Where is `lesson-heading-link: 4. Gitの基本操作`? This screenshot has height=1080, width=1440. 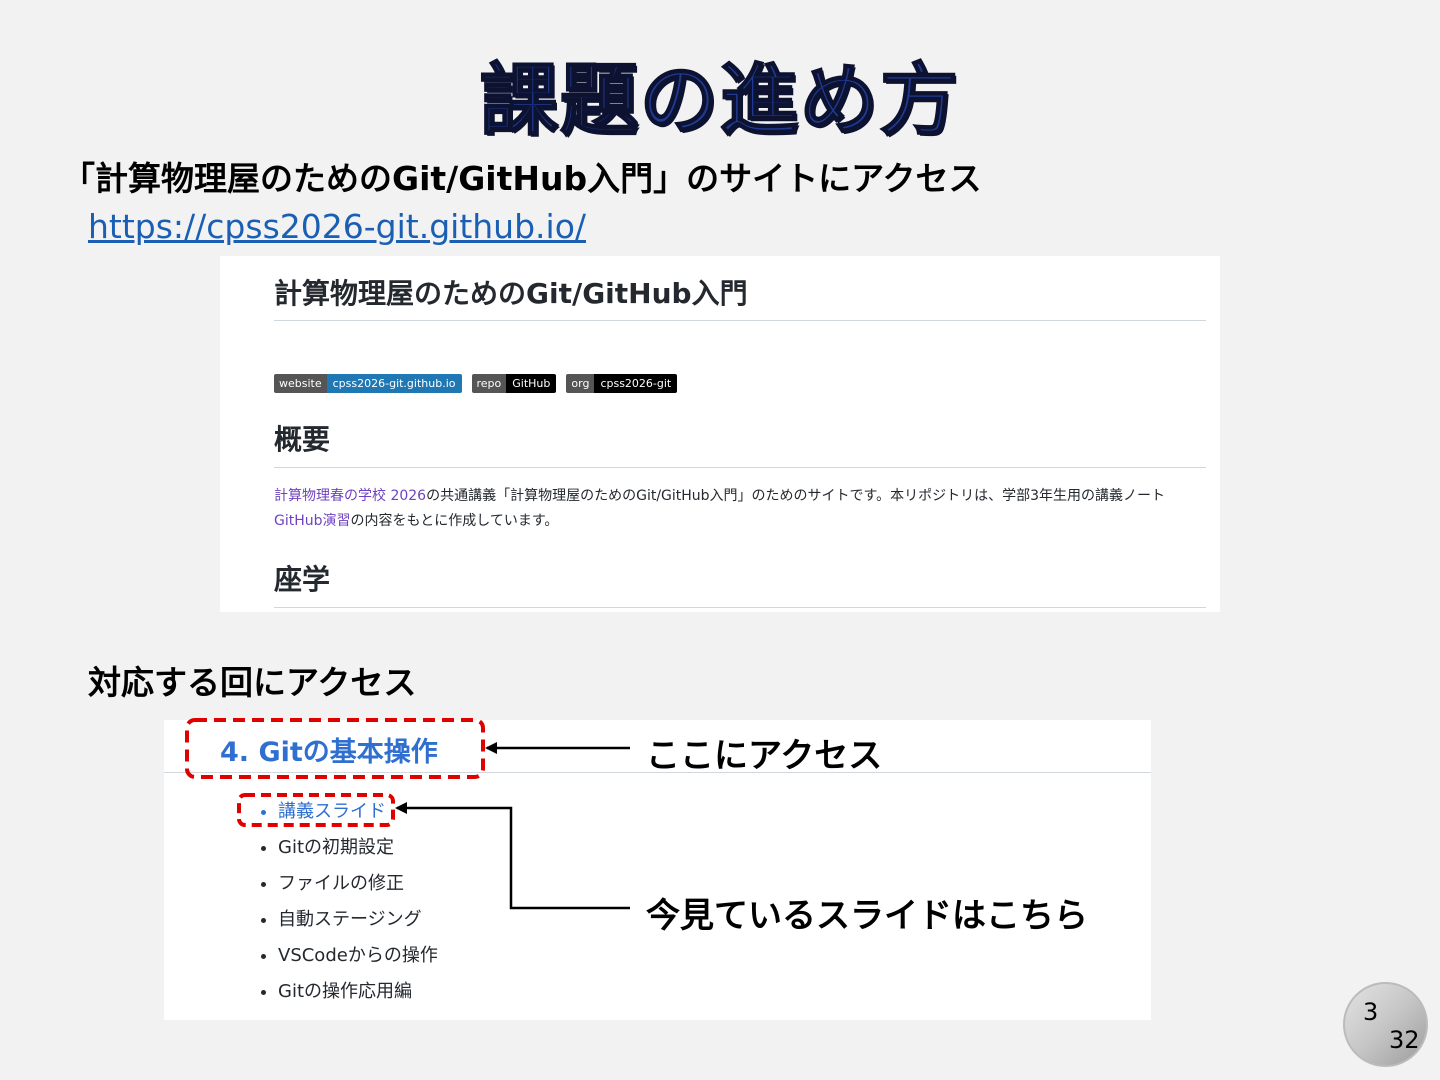
lesson-heading-link: 4. Gitの基本操作 is located at coordinates (329, 749).